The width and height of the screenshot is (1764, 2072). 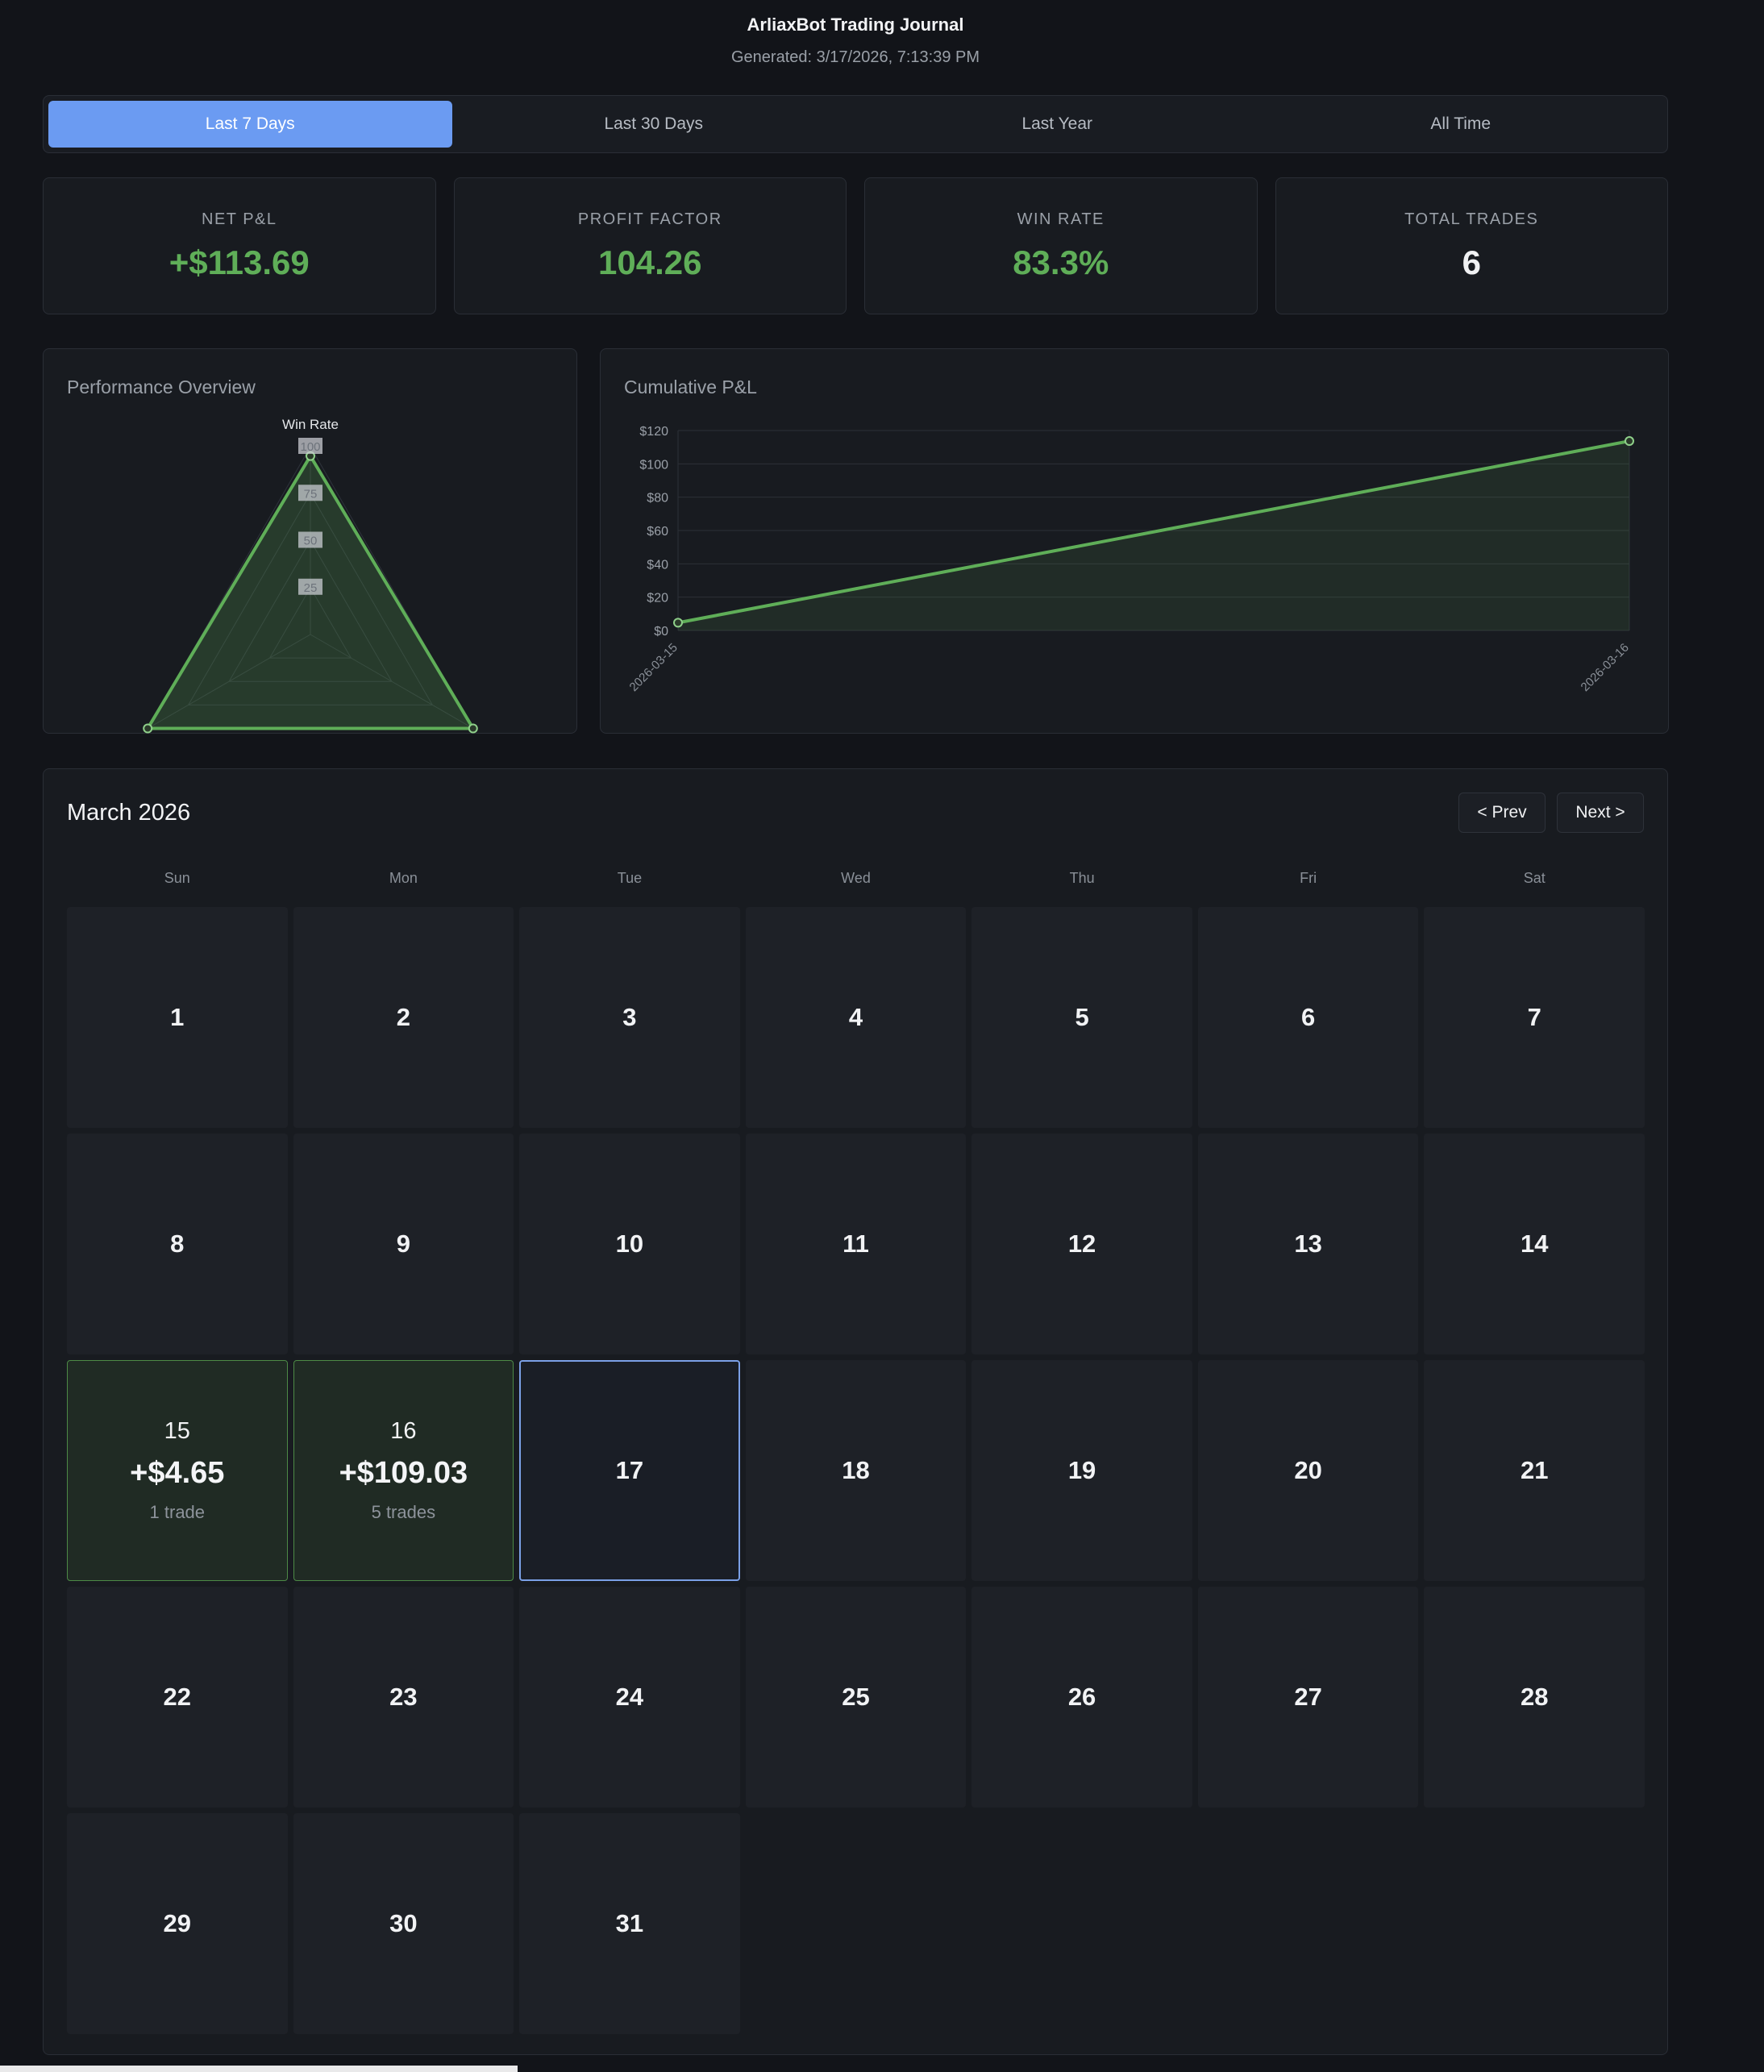 I want to click on day-number: 5, so click(x=1082, y=1017).